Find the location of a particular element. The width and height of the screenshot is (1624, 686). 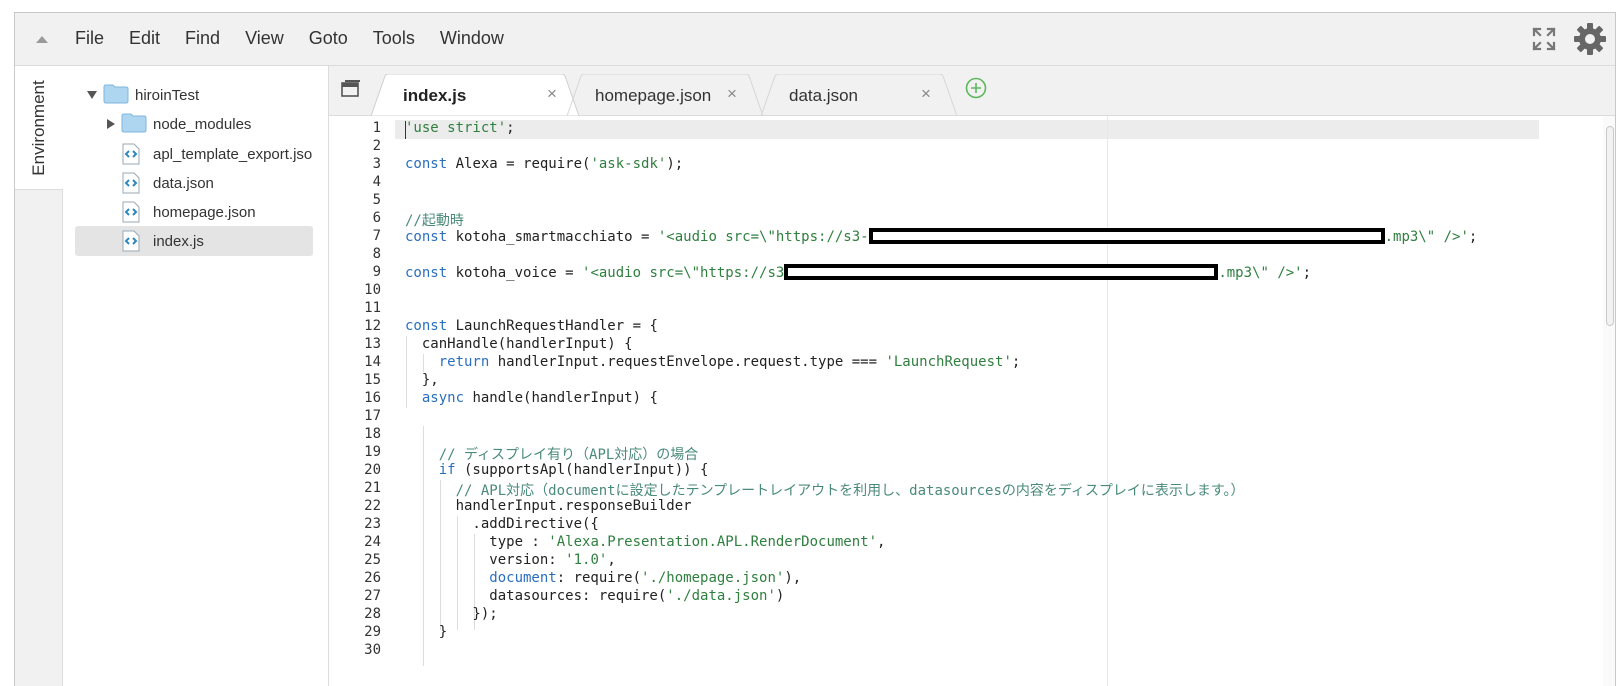

code-line-20: if (supportsApl(handlerInput)) { is located at coordinates (557, 470).